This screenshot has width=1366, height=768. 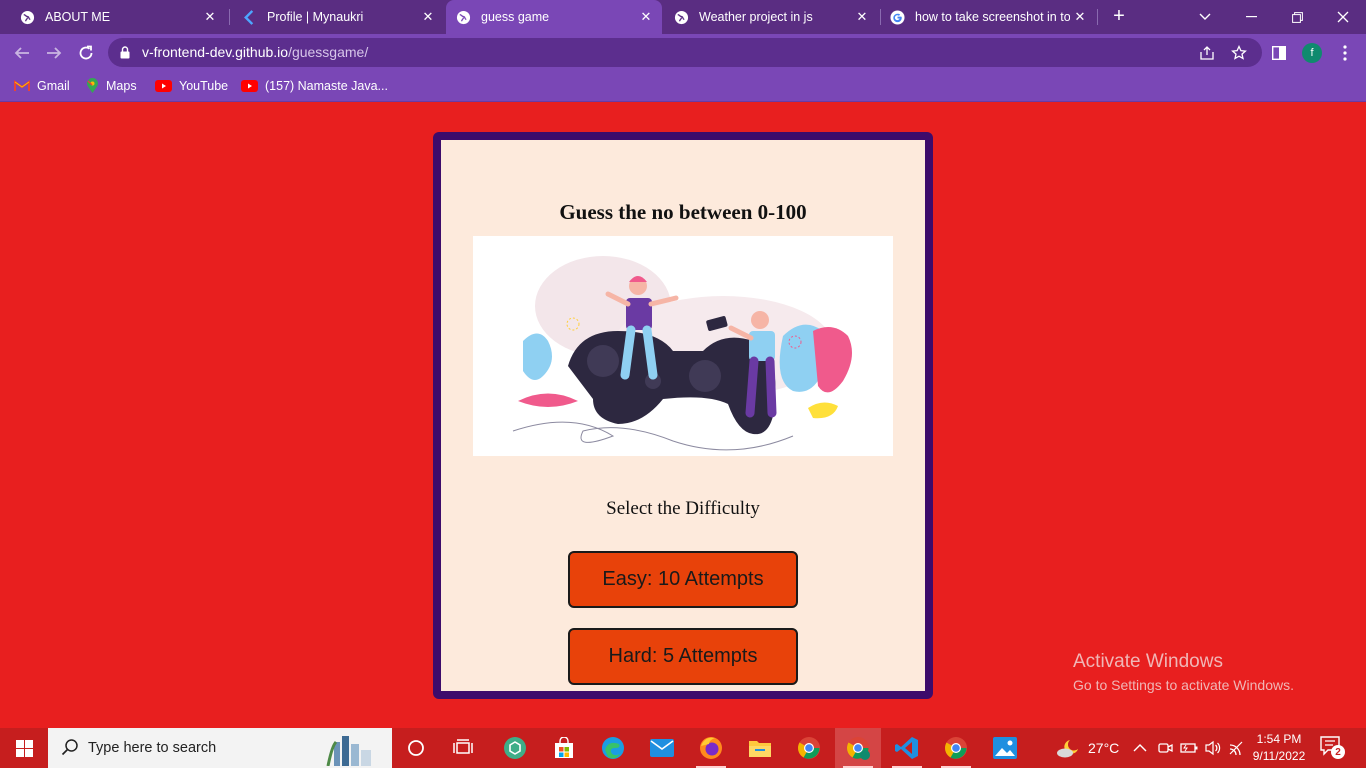 I want to click on url-text: v-frontend-dev.github.io/guessgame/, so click(x=255, y=52).